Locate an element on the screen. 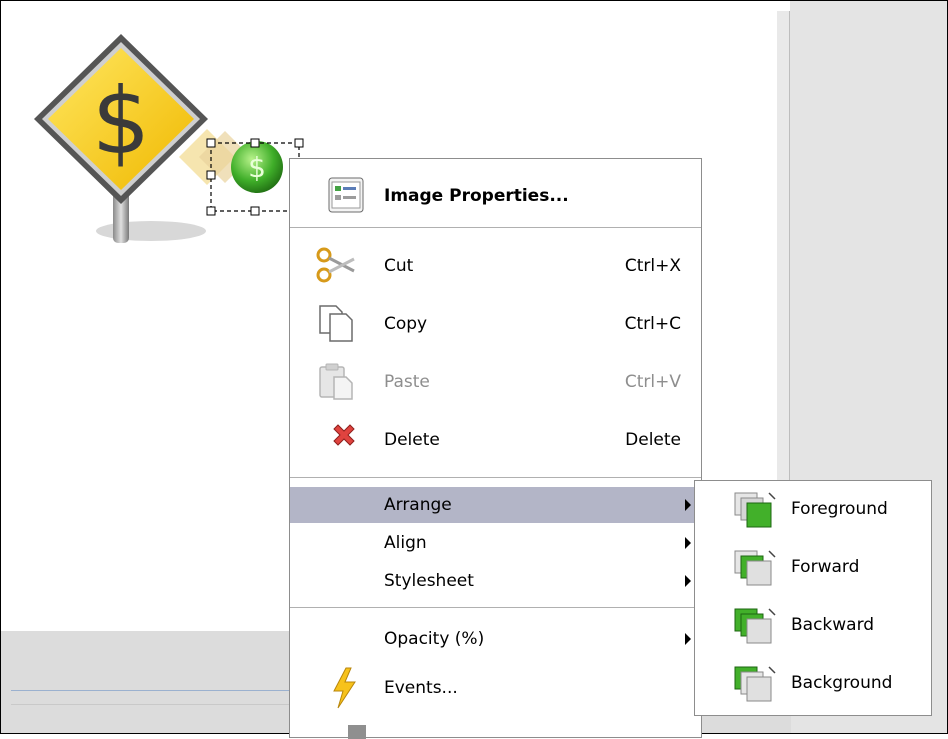 This screenshot has height=739, width=948. menu-item-label: Copy is located at coordinates (406, 324).